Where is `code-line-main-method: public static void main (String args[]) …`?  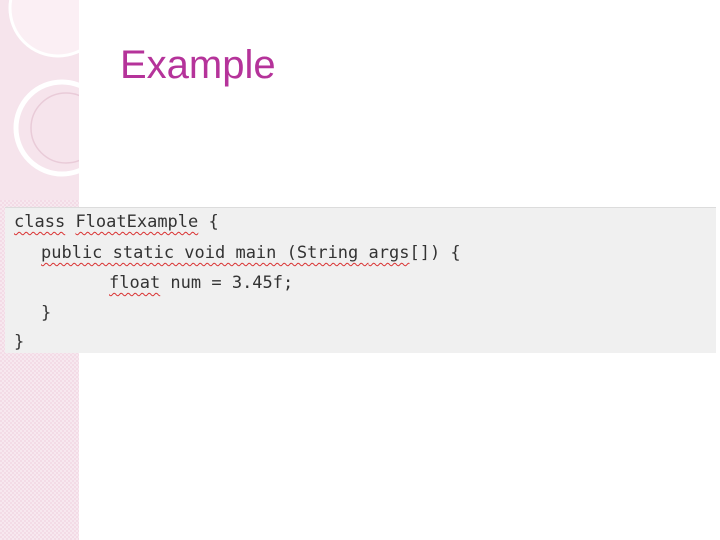
code-line-main-method: public static void main (String args[]) … is located at coordinates (251, 253).